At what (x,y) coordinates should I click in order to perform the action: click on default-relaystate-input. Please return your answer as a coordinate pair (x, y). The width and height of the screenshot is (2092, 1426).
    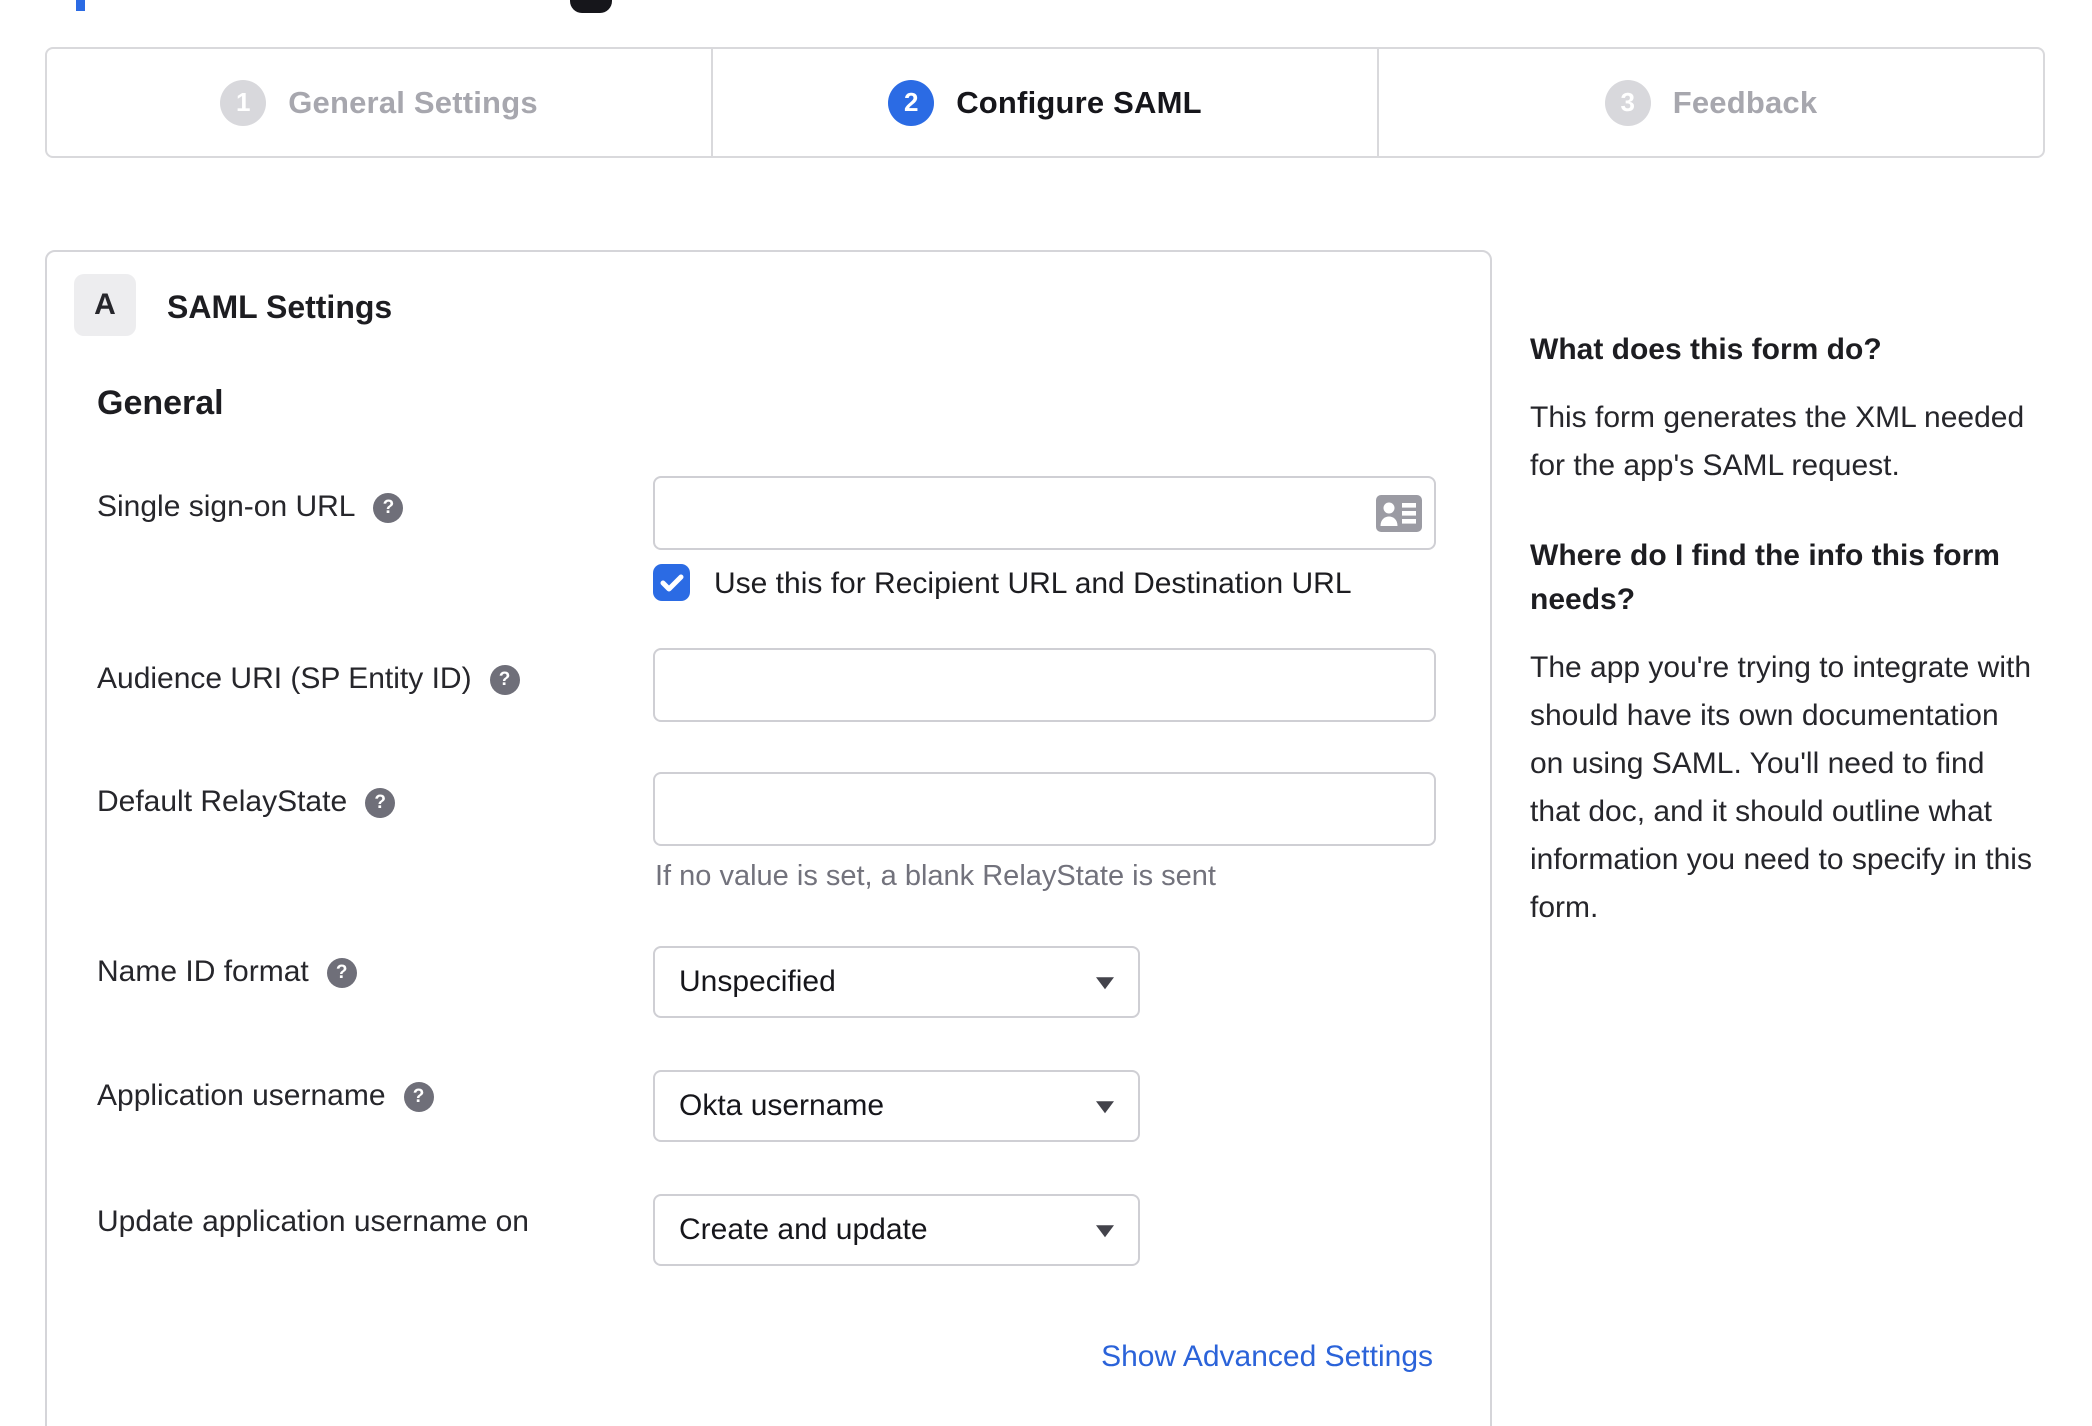
    Looking at the image, I should click on (1044, 809).